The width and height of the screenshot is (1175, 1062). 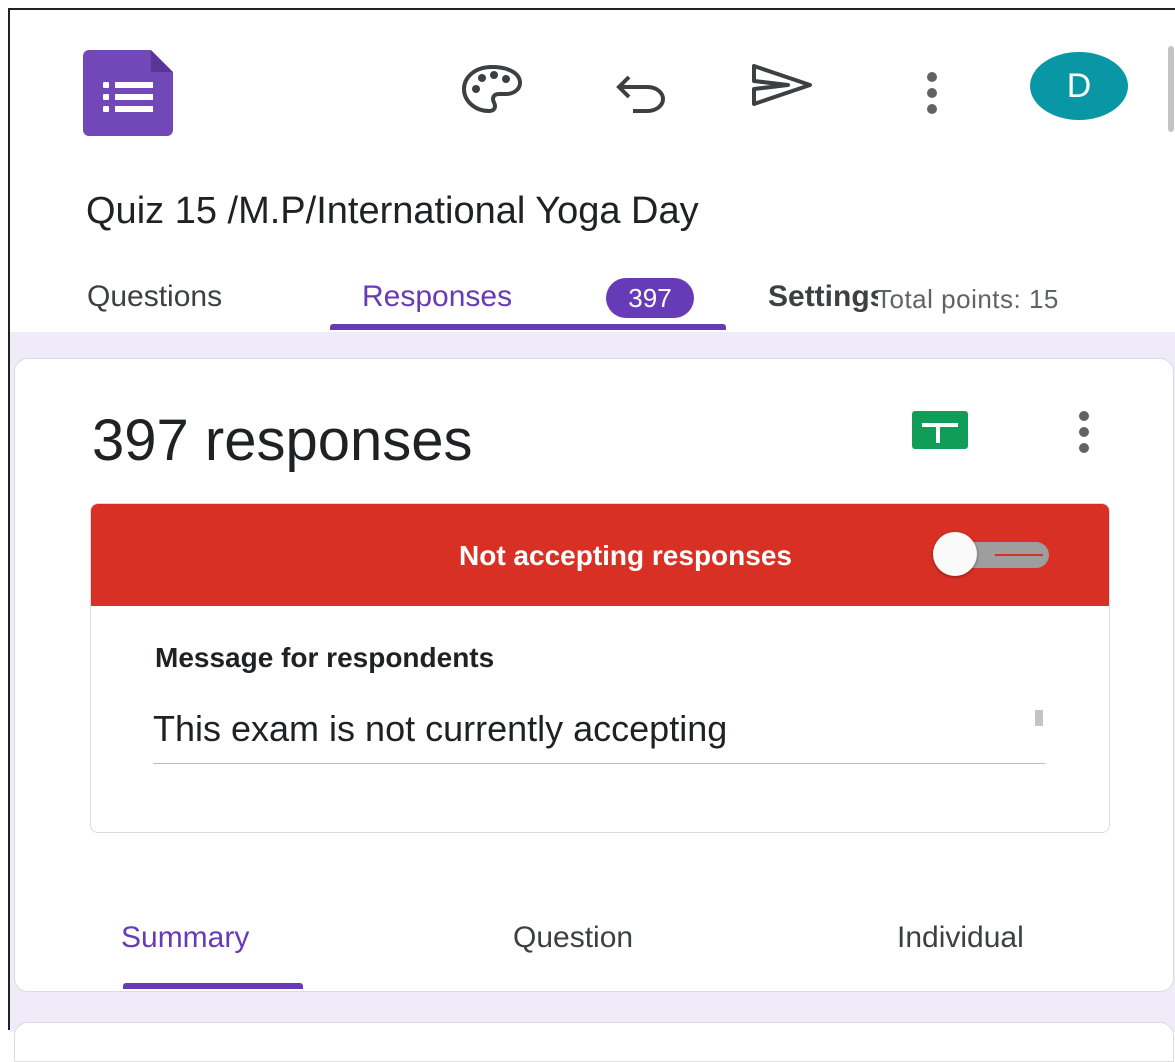 What do you see at coordinates (437, 297) in the screenshot?
I see `tab-responses: Responses` at bounding box center [437, 297].